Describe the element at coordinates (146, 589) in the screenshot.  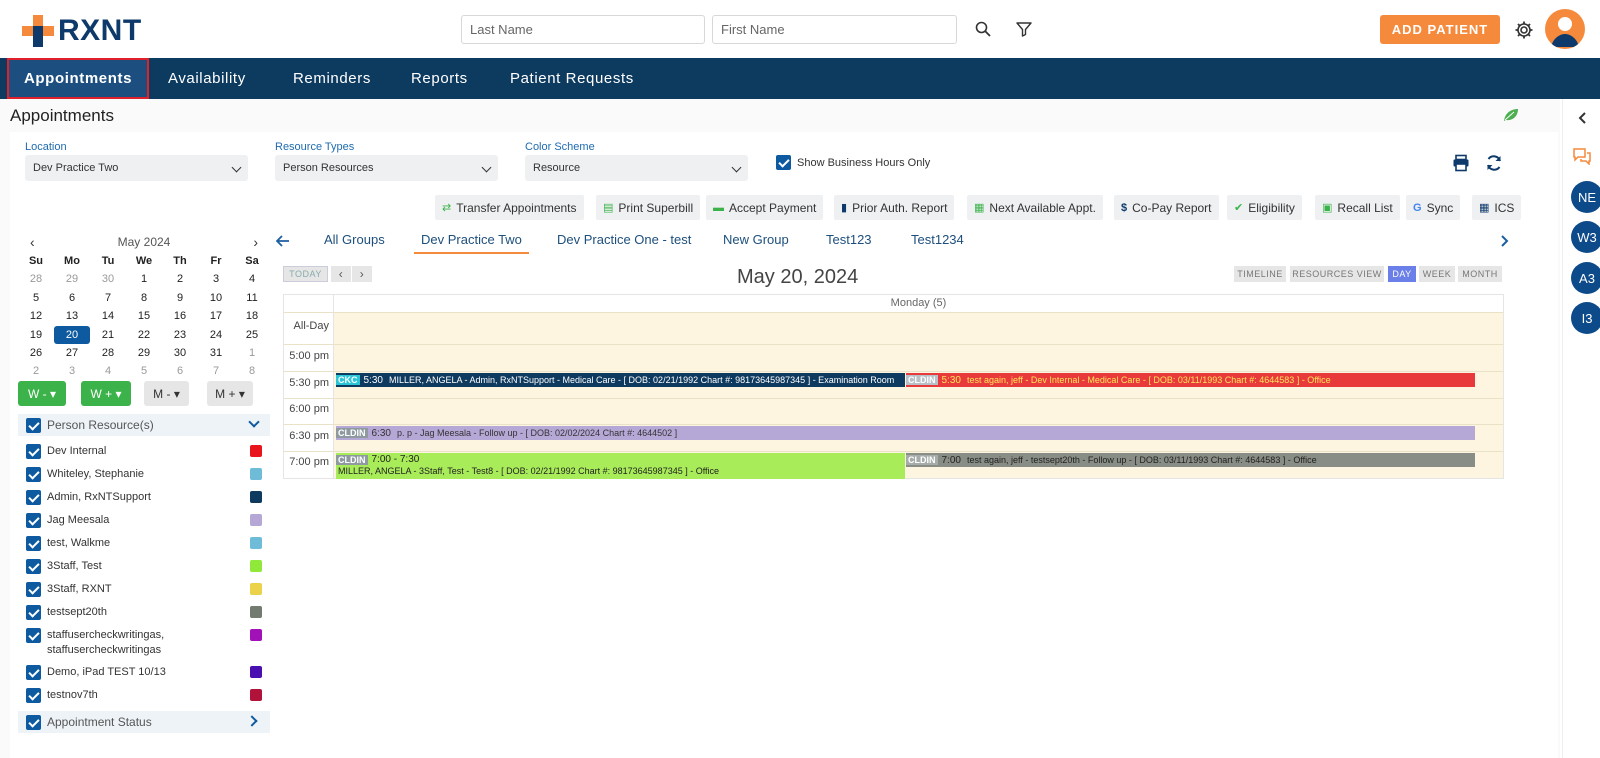
I see `resource-item: 3Staff, RXNT` at that location.